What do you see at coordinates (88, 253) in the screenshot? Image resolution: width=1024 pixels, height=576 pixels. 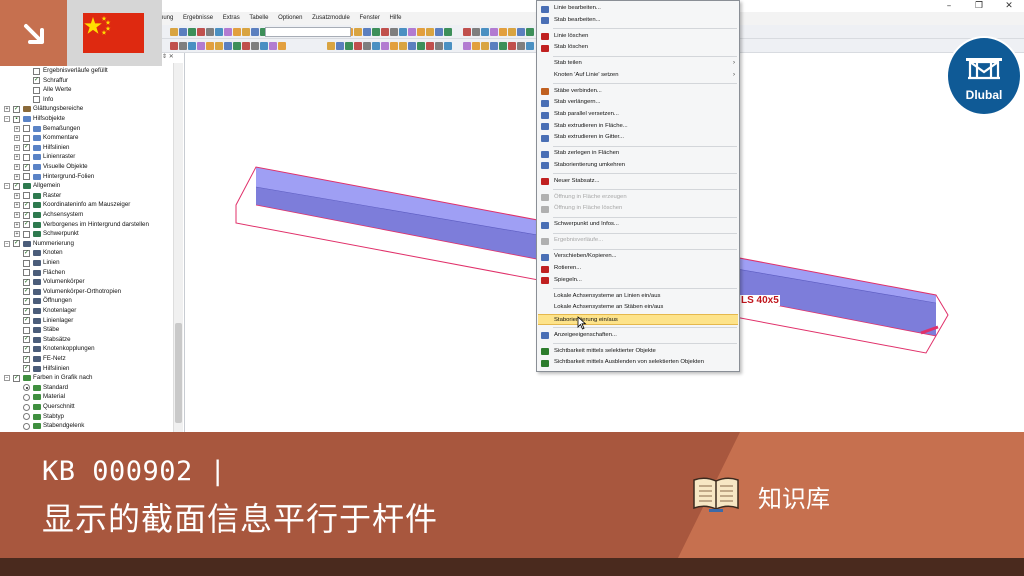 I see `navigator-item: ✓ Knoten` at bounding box center [88, 253].